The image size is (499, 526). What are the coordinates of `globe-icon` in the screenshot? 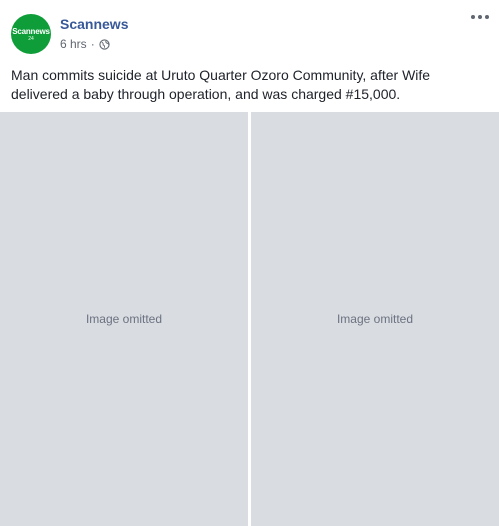 It's located at (104, 44).